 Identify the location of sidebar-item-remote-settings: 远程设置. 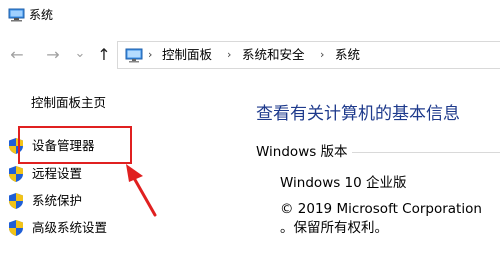
(45, 174).